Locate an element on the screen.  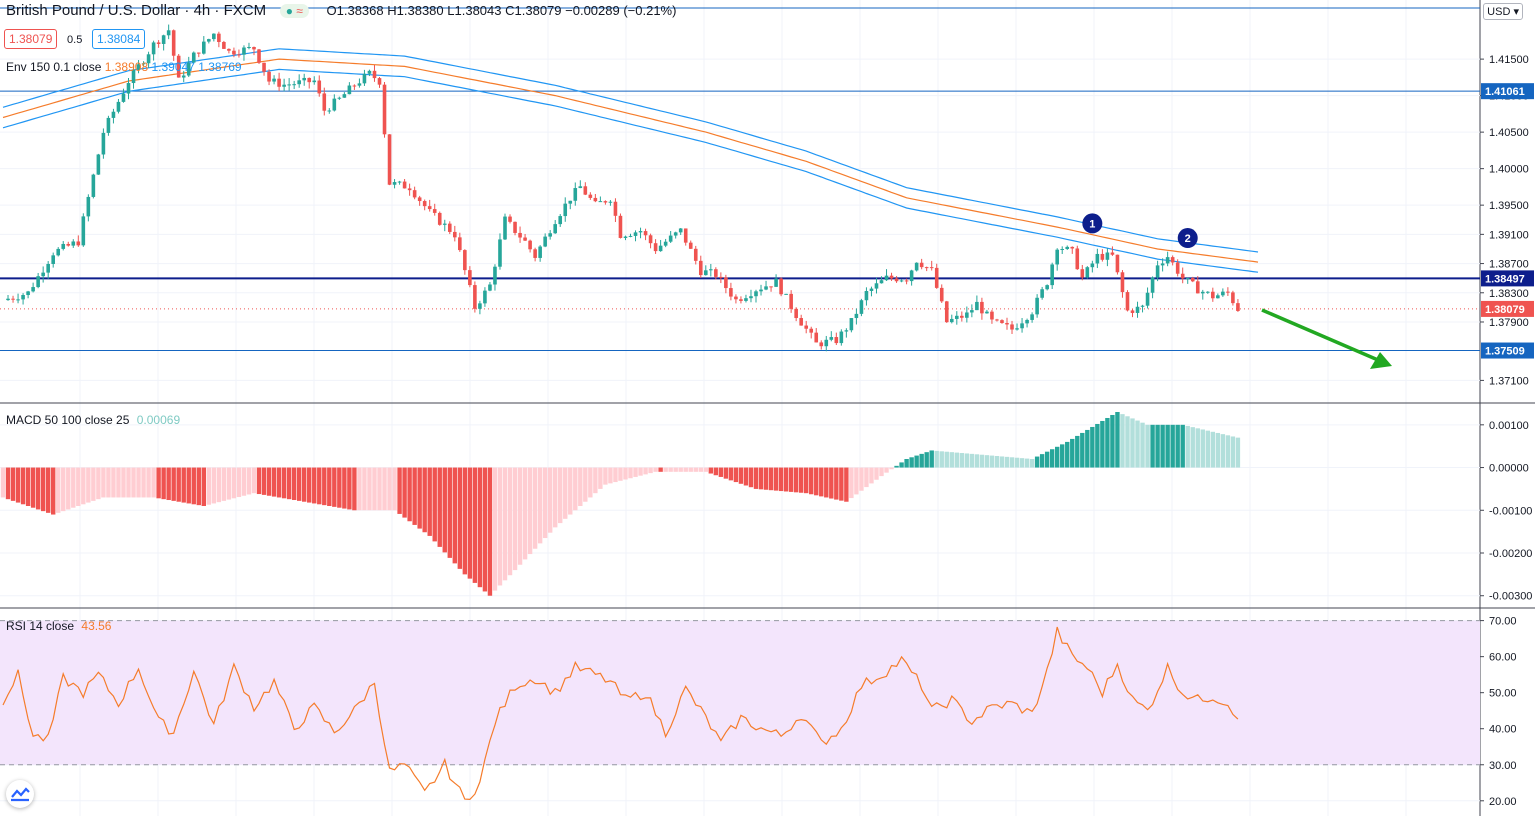
axis-tick-label: 1.41500 is located at coordinates (1509, 60).